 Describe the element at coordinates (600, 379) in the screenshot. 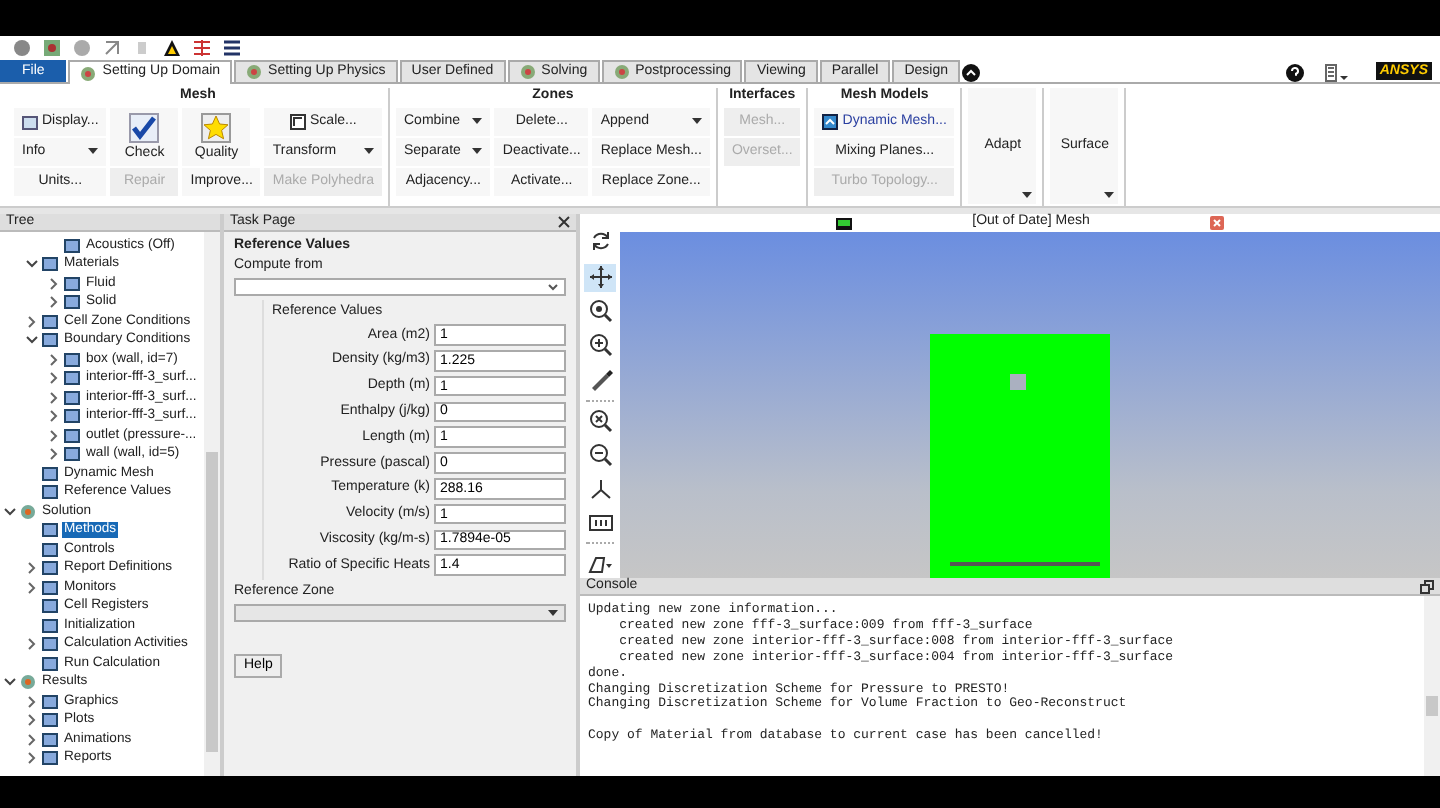

I see `probe-icon` at that location.